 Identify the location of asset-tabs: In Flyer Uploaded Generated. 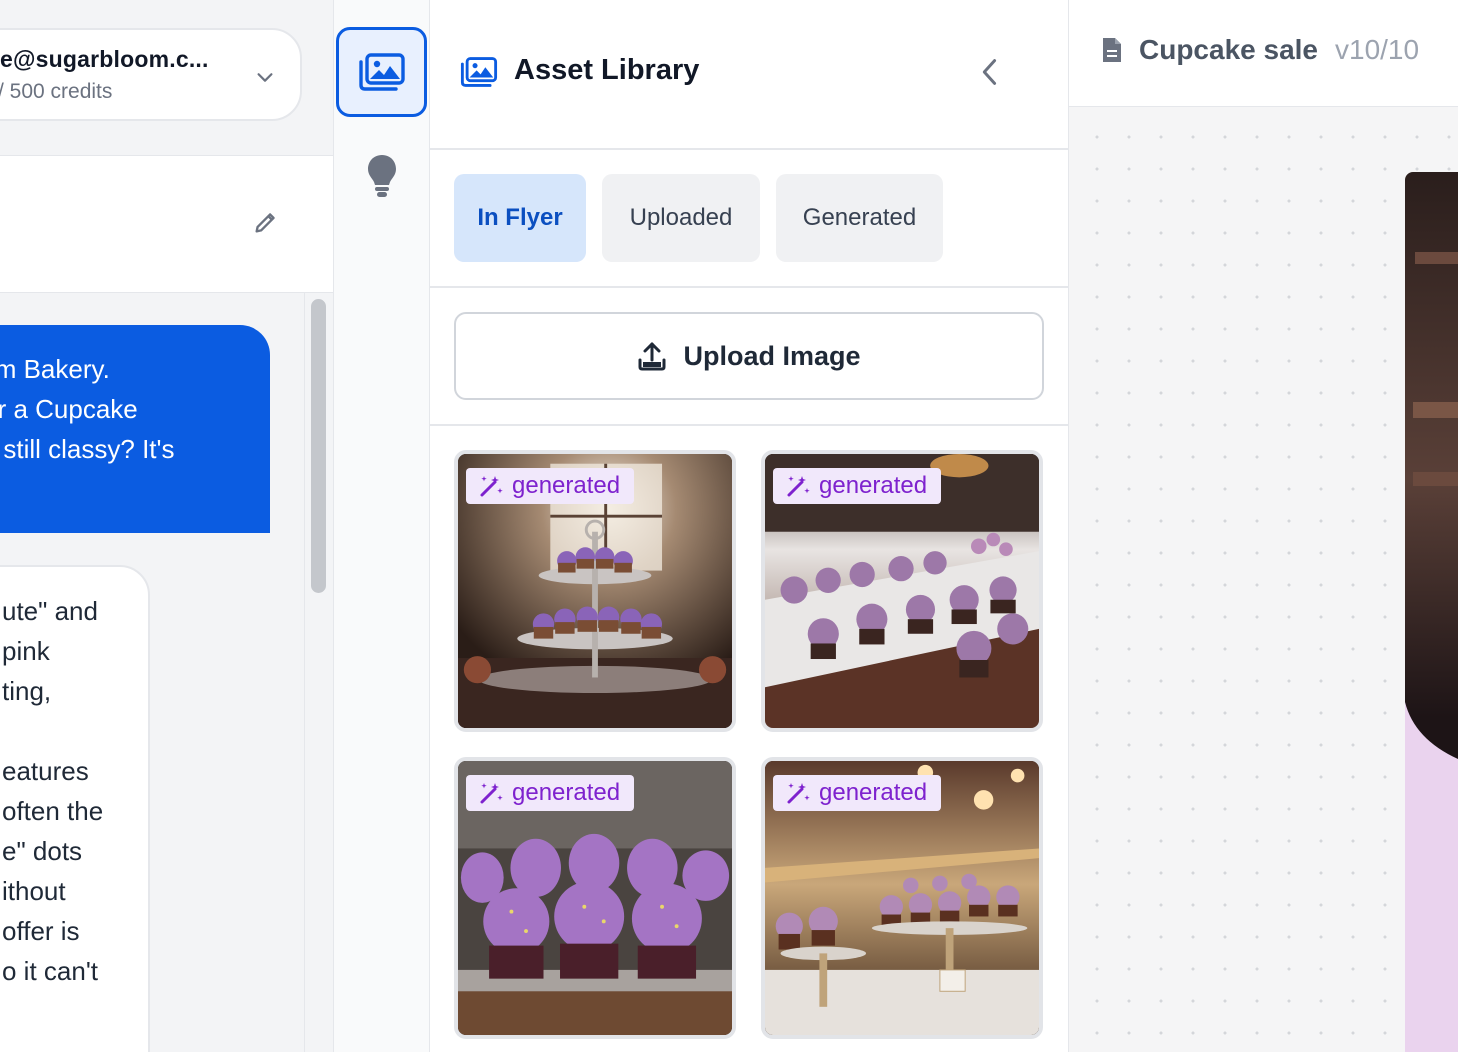
(749, 219).